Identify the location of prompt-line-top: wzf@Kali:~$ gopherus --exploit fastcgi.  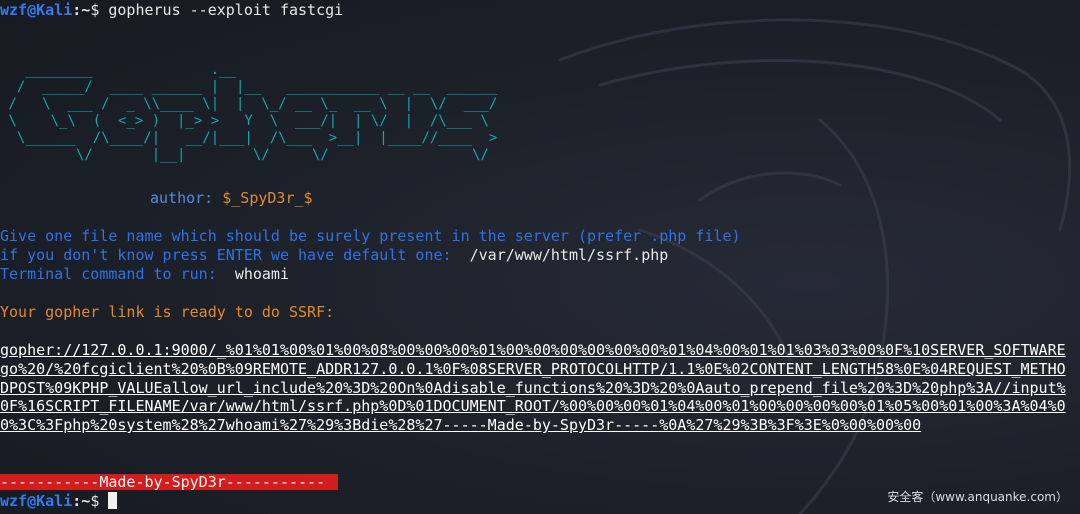
(171, 10).